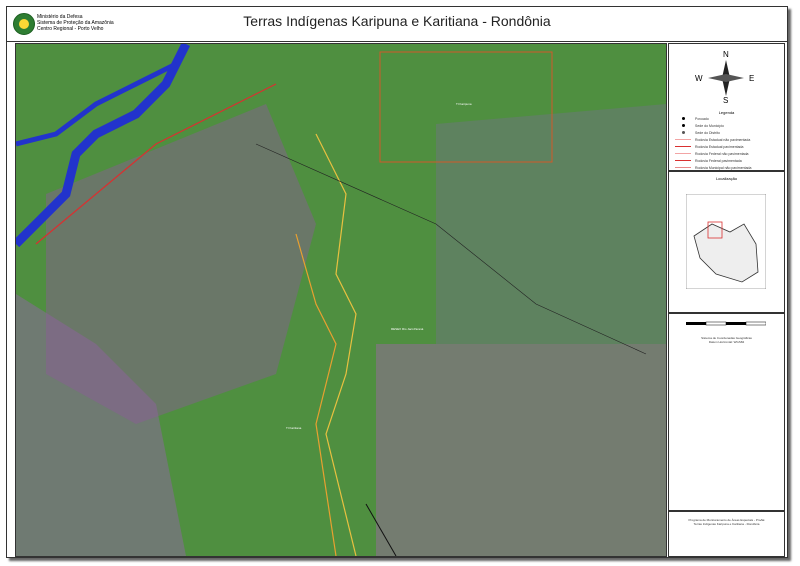 This screenshot has width=800, height=566. I want to click on legend-label: Rodovia Estadual pavimentada, so click(719, 146).